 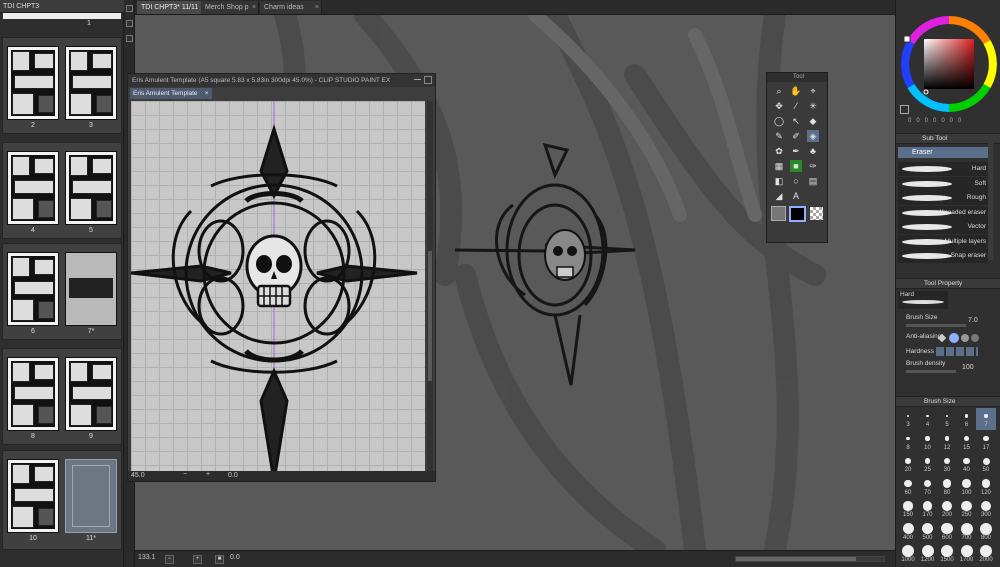 What do you see at coordinates (796, 166) in the screenshot?
I see `gradient-icon: ■` at bounding box center [796, 166].